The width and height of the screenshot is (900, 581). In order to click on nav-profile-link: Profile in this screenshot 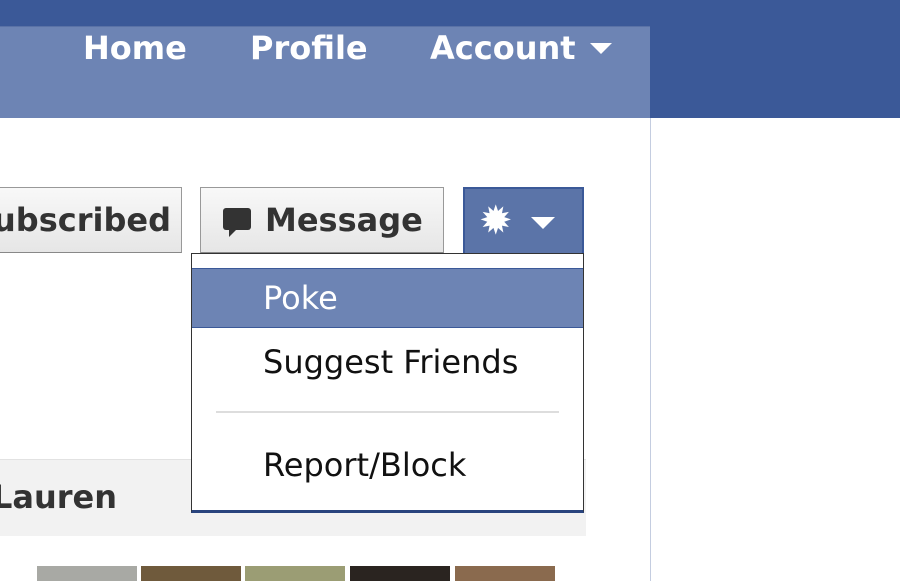, I will do `click(309, 48)`.